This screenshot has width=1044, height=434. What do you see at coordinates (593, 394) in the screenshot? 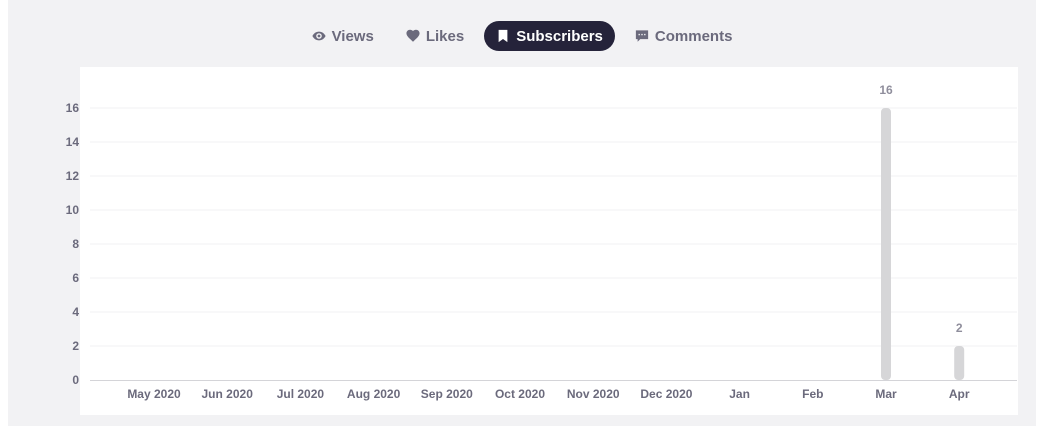
I see `x-tick-label: Nov 2020` at bounding box center [593, 394].